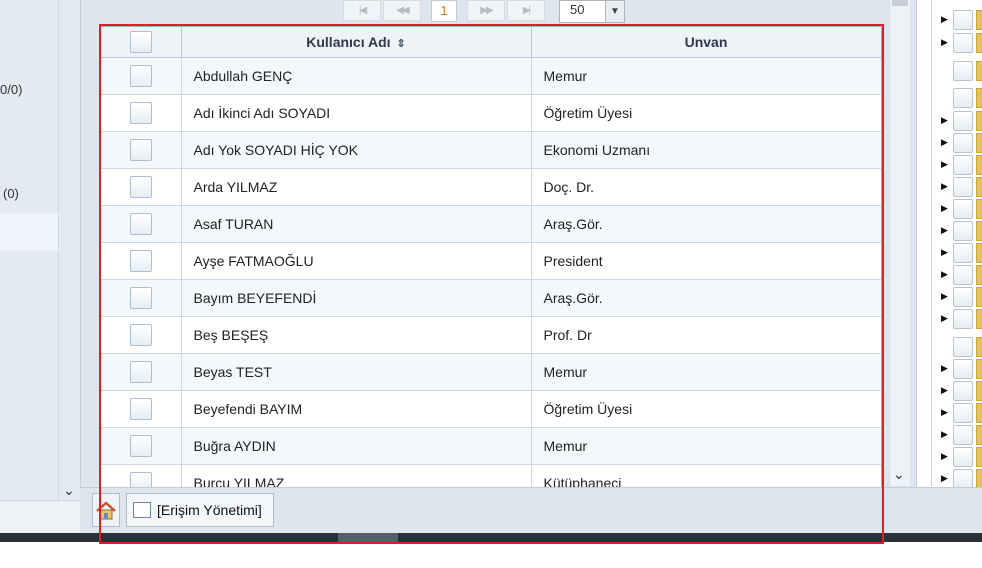  I want to click on current-page: 1, so click(444, 11).